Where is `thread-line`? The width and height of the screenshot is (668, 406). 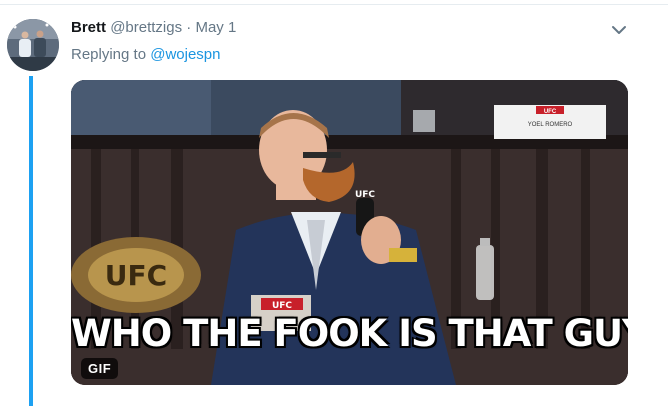
thread-line is located at coordinates (31, 241).